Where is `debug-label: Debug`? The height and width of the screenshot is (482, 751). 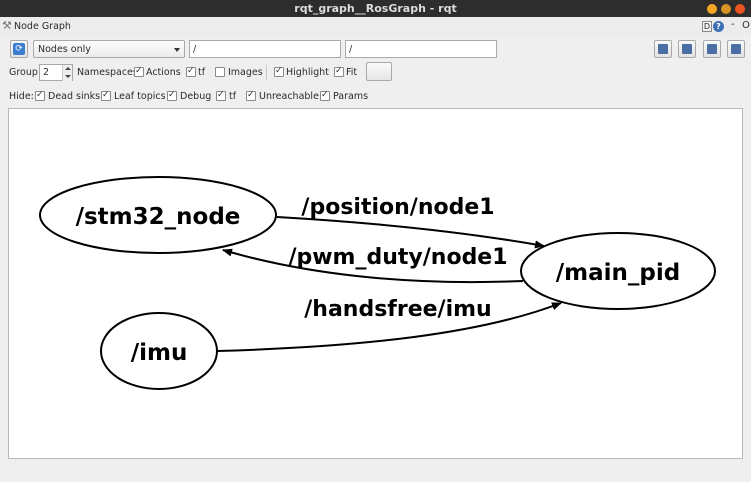
debug-label: Debug is located at coordinates (196, 96).